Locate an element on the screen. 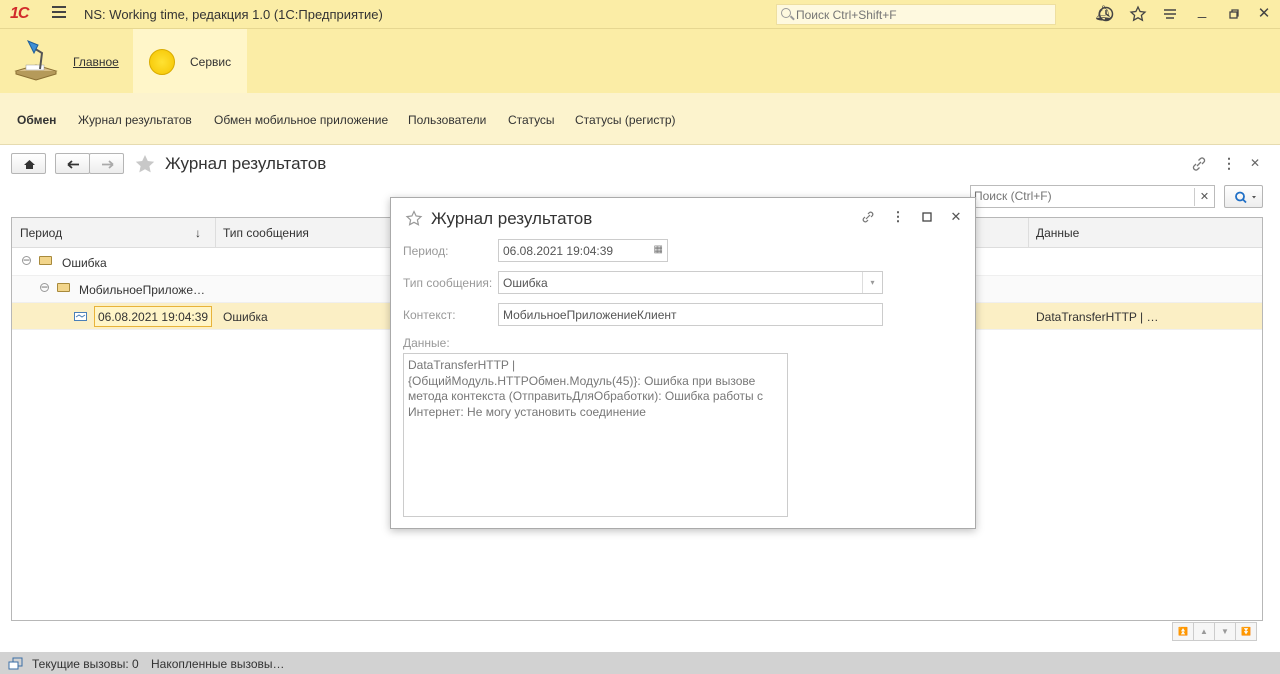 This screenshot has height=674, width=1280. main-menu-icon is located at coordinates (59, 13).